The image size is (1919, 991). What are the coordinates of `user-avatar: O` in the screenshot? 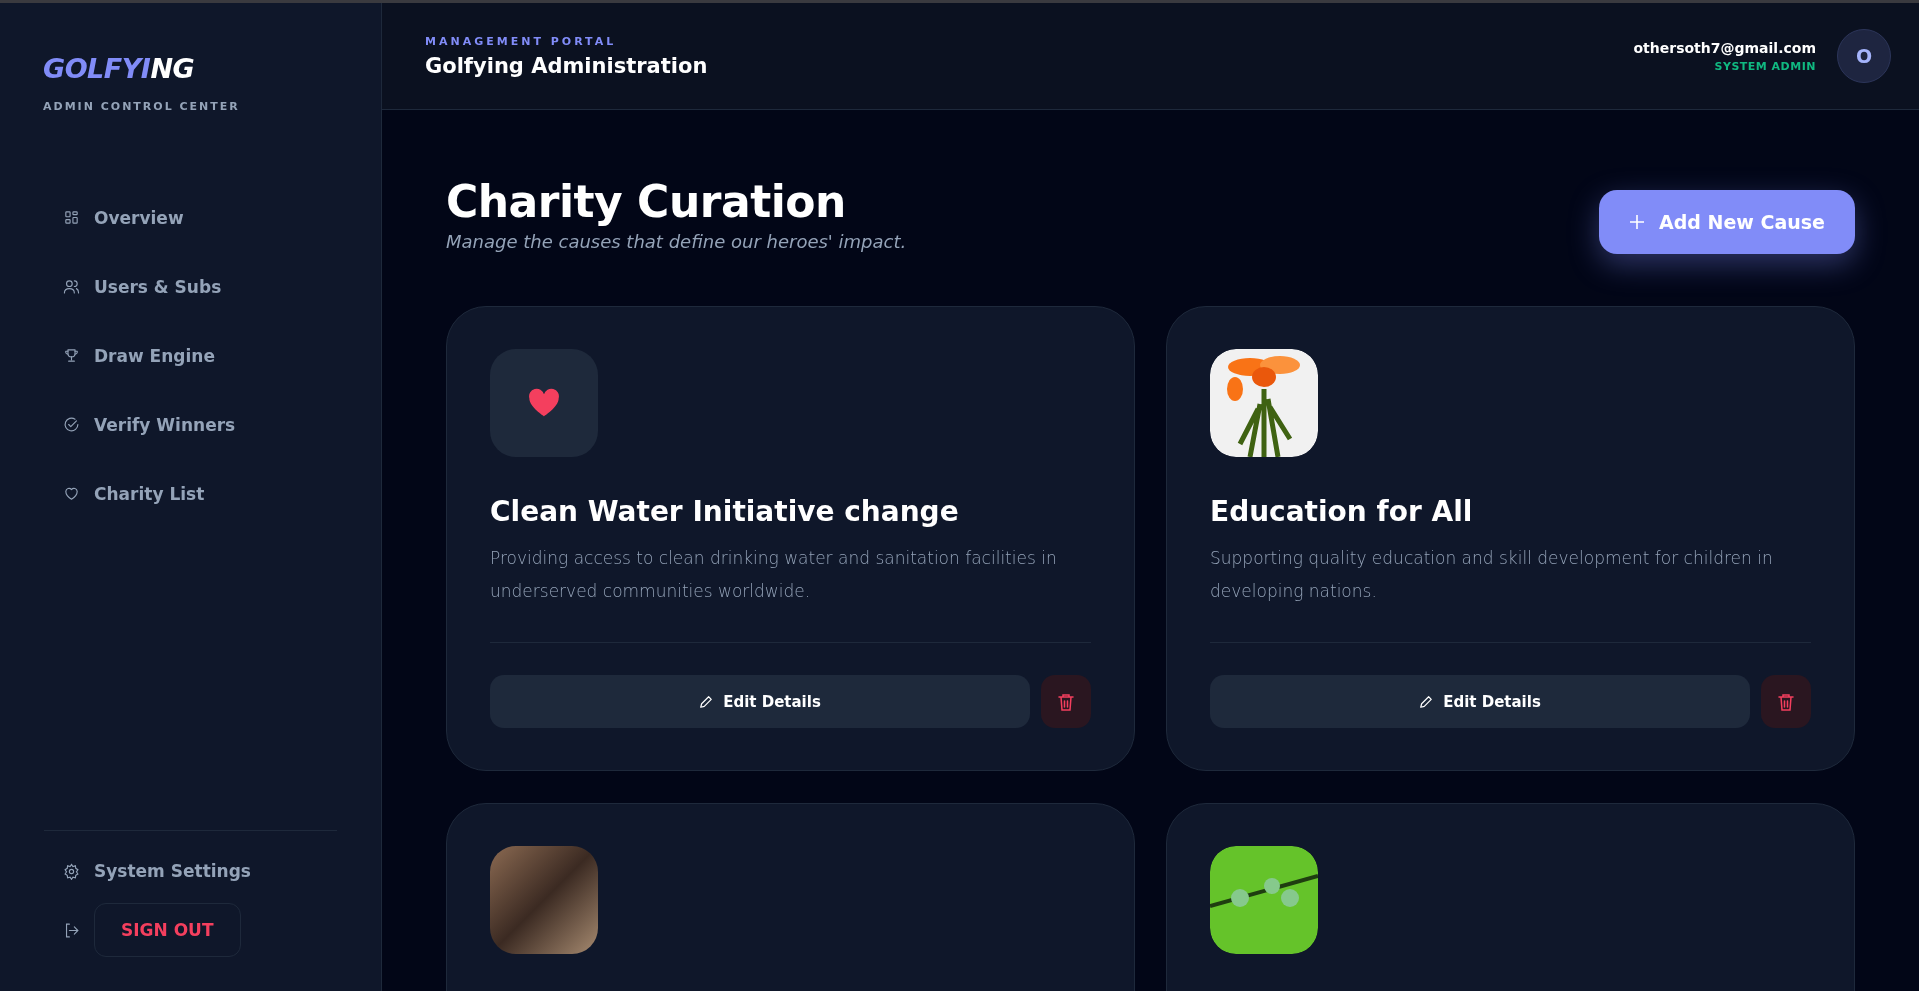 It's located at (1864, 56).